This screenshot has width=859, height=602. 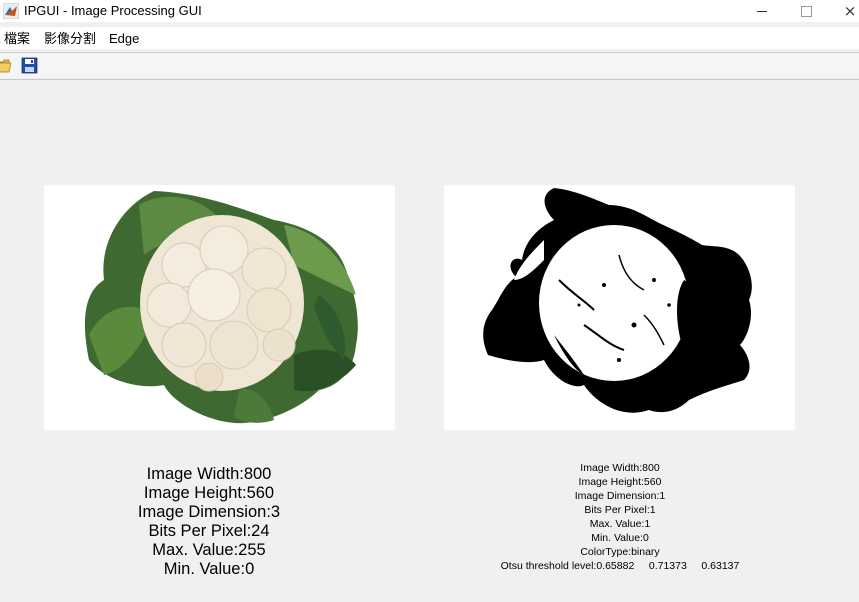 What do you see at coordinates (620, 552) in the screenshot?
I see `bin-info-color-type: ColorType:binary` at bounding box center [620, 552].